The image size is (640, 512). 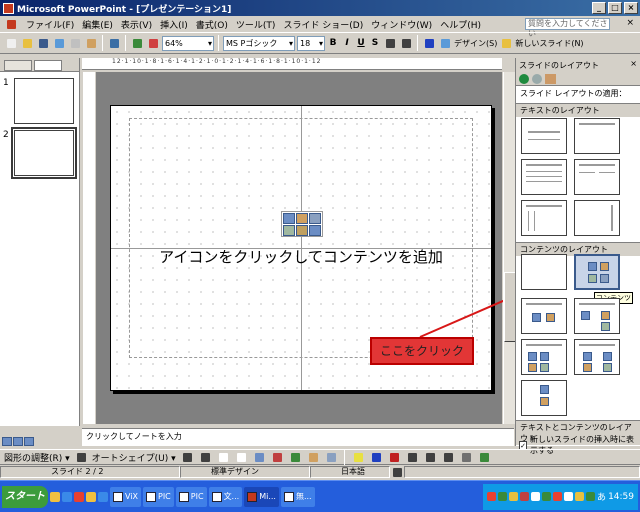 I want to click on layout-title-text, so click(x=544, y=177).